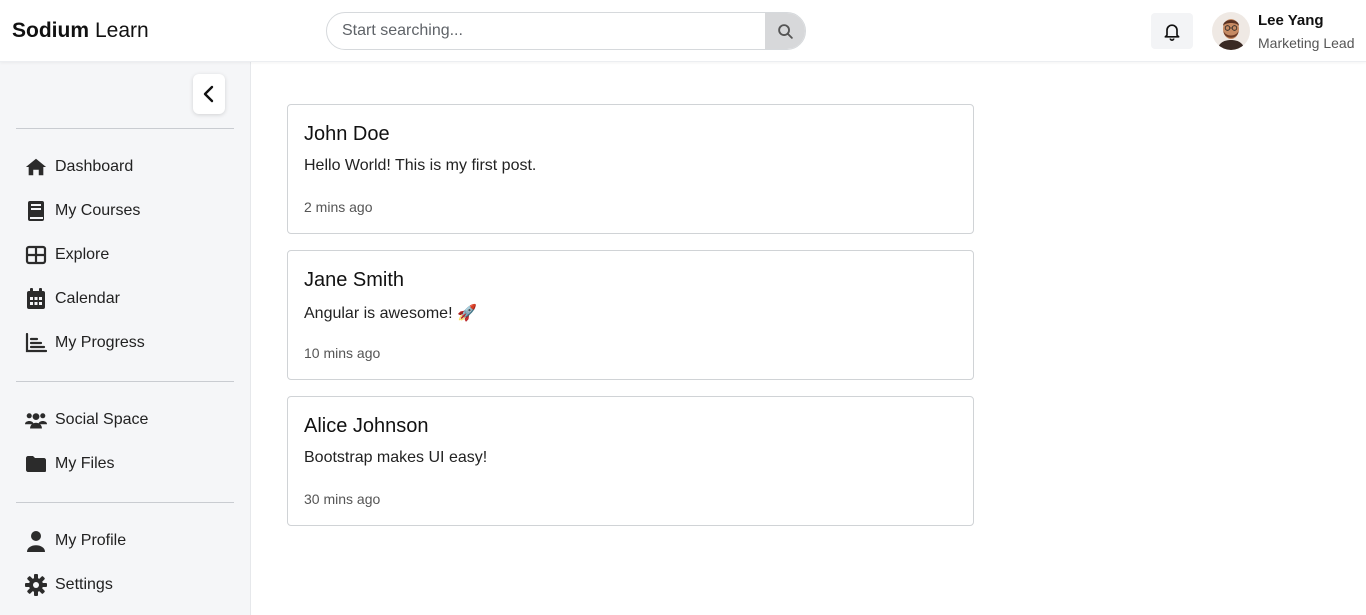  I want to click on sidebar-item-explore: Explore, so click(125, 255).